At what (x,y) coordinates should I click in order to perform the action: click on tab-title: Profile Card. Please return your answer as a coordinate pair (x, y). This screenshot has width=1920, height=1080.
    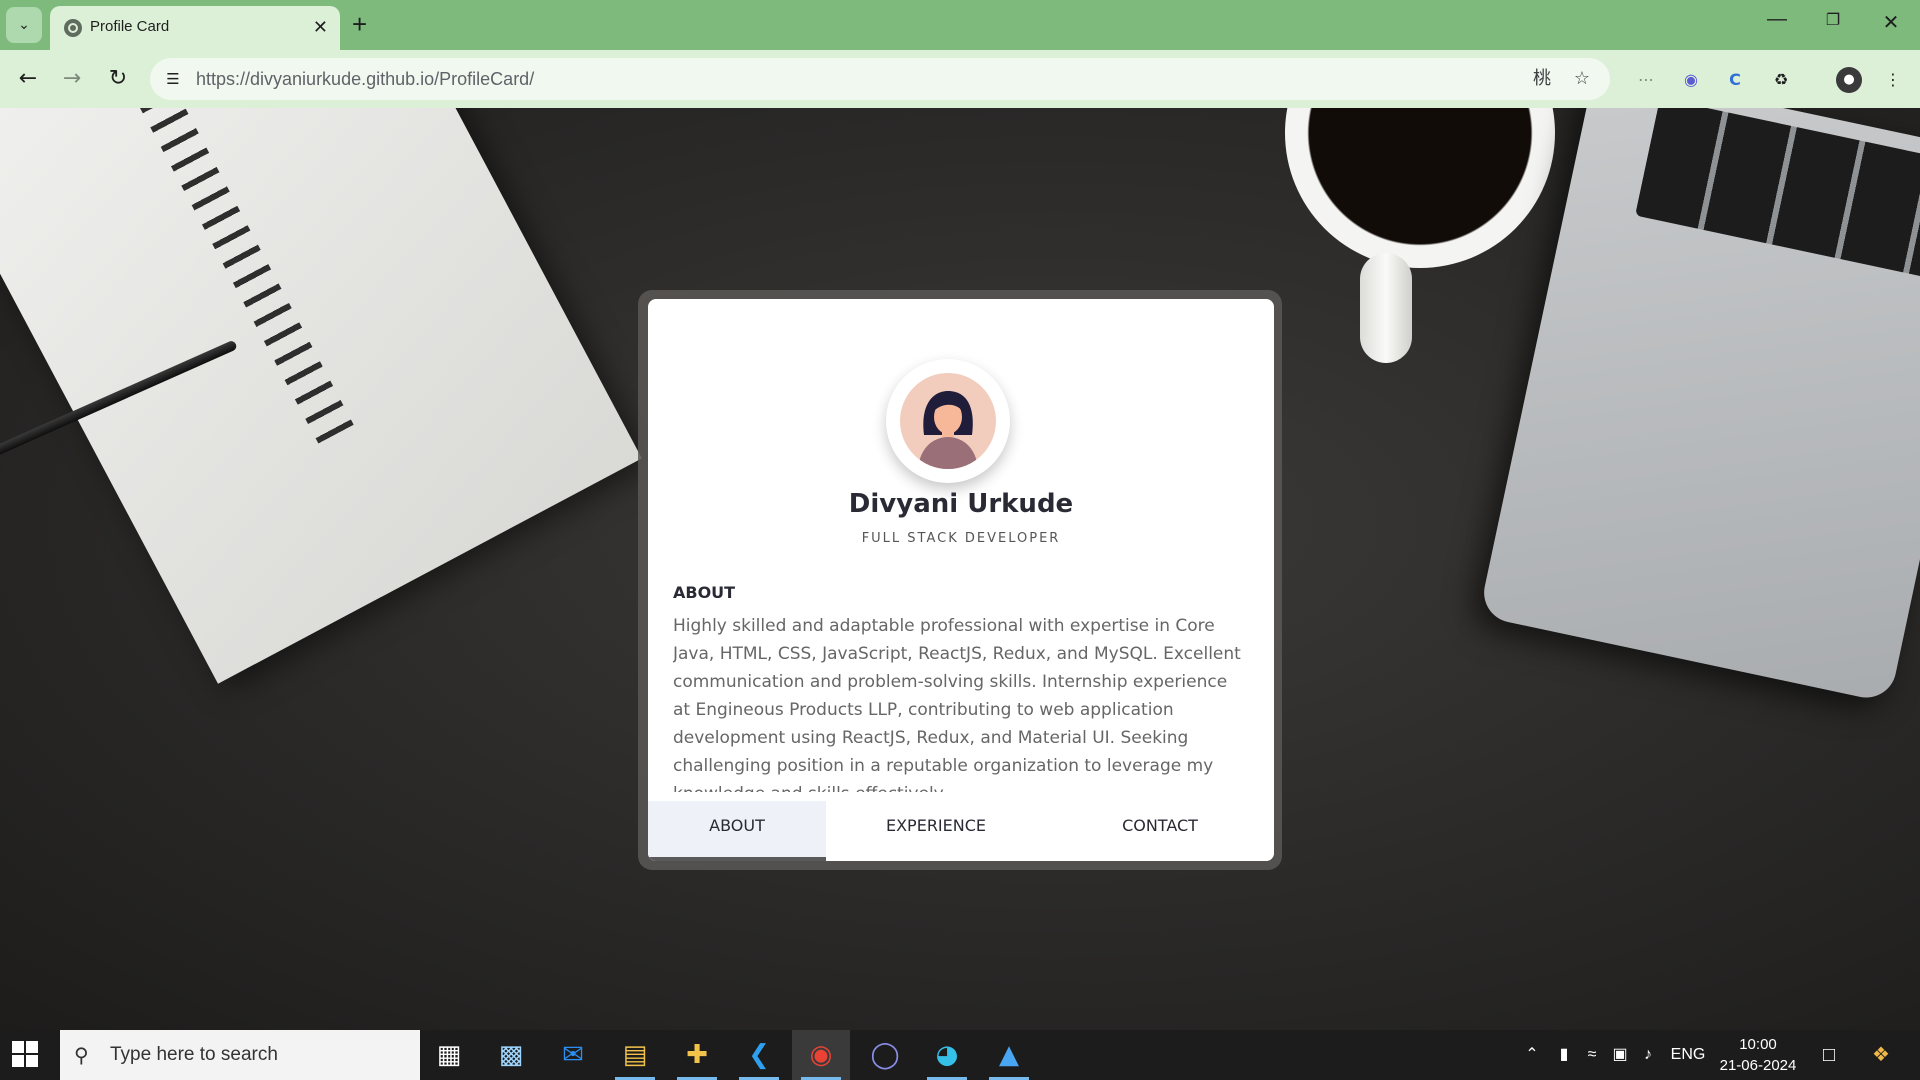
    Looking at the image, I should click on (130, 26).